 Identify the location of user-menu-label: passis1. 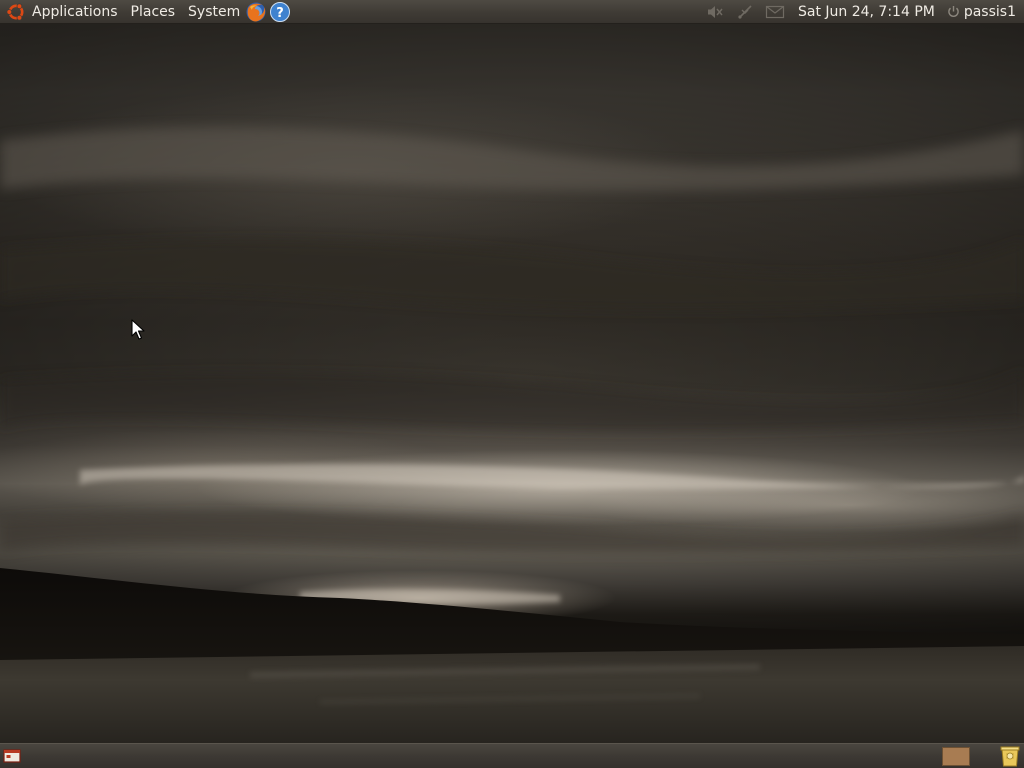
(989, 11).